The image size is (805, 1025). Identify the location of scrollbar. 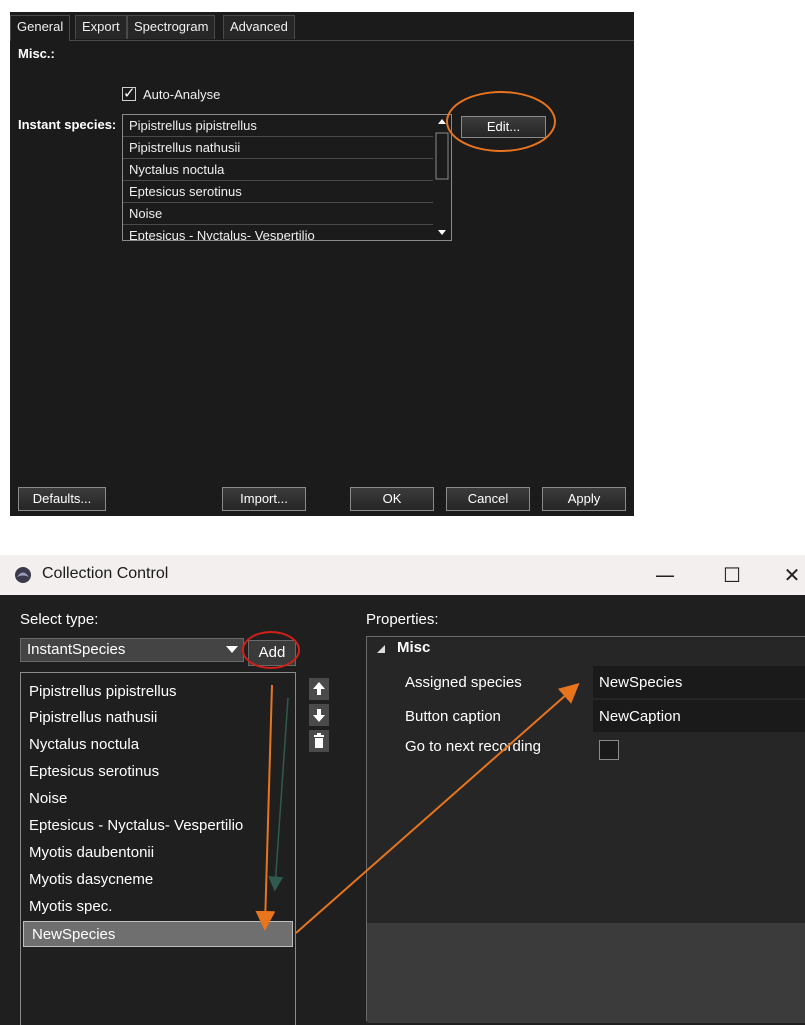
(442, 177).